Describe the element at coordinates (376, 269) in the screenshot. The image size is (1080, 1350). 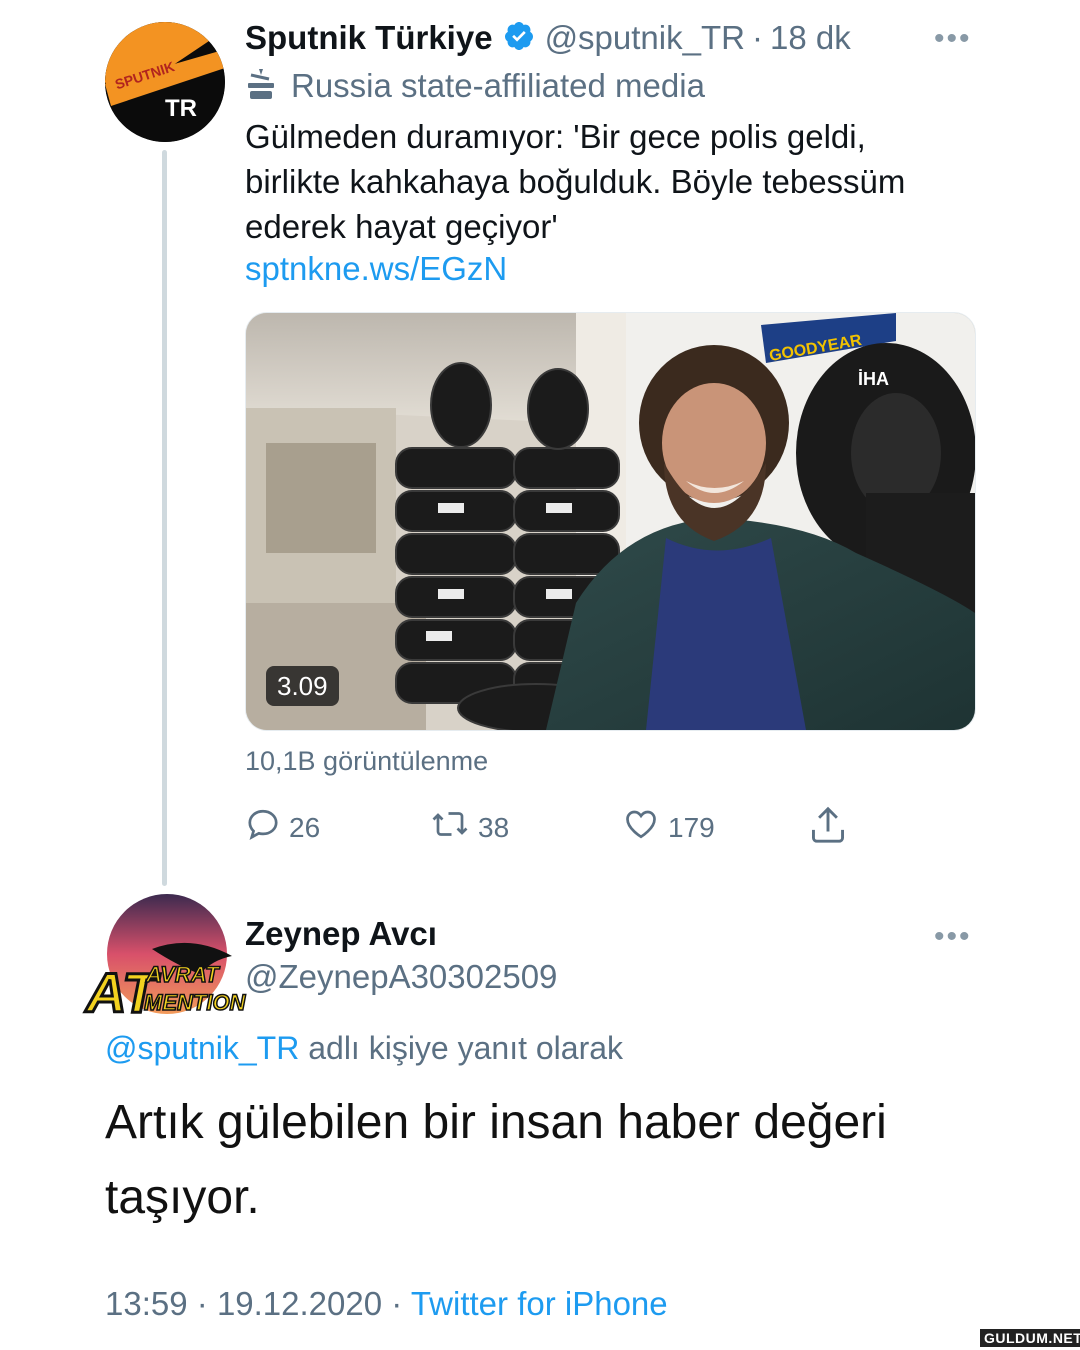
I see `tweet-link: sptnkne.ws/EGzN` at that location.